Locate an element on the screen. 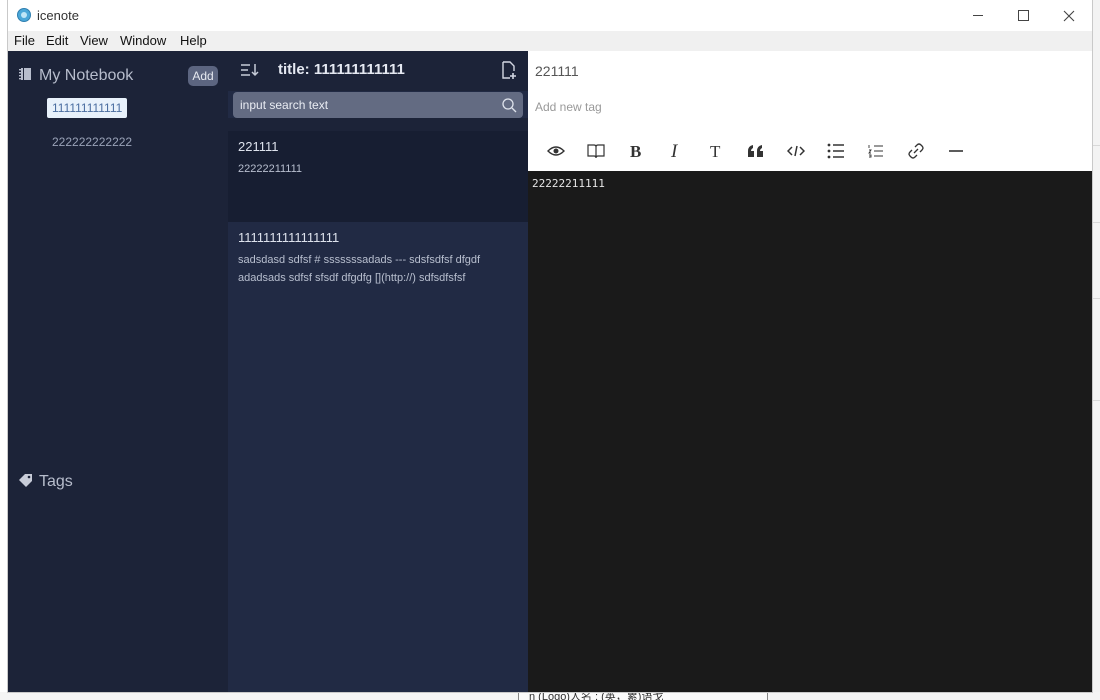 This screenshot has width=1100, height=700. title-bar: icenote is located at coordinates (550, 15).